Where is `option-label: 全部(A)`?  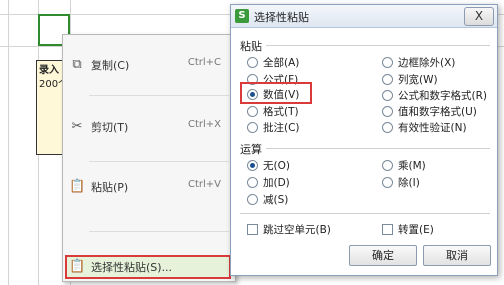 option-label: 全部(A) is located at coordinates (281, 63).